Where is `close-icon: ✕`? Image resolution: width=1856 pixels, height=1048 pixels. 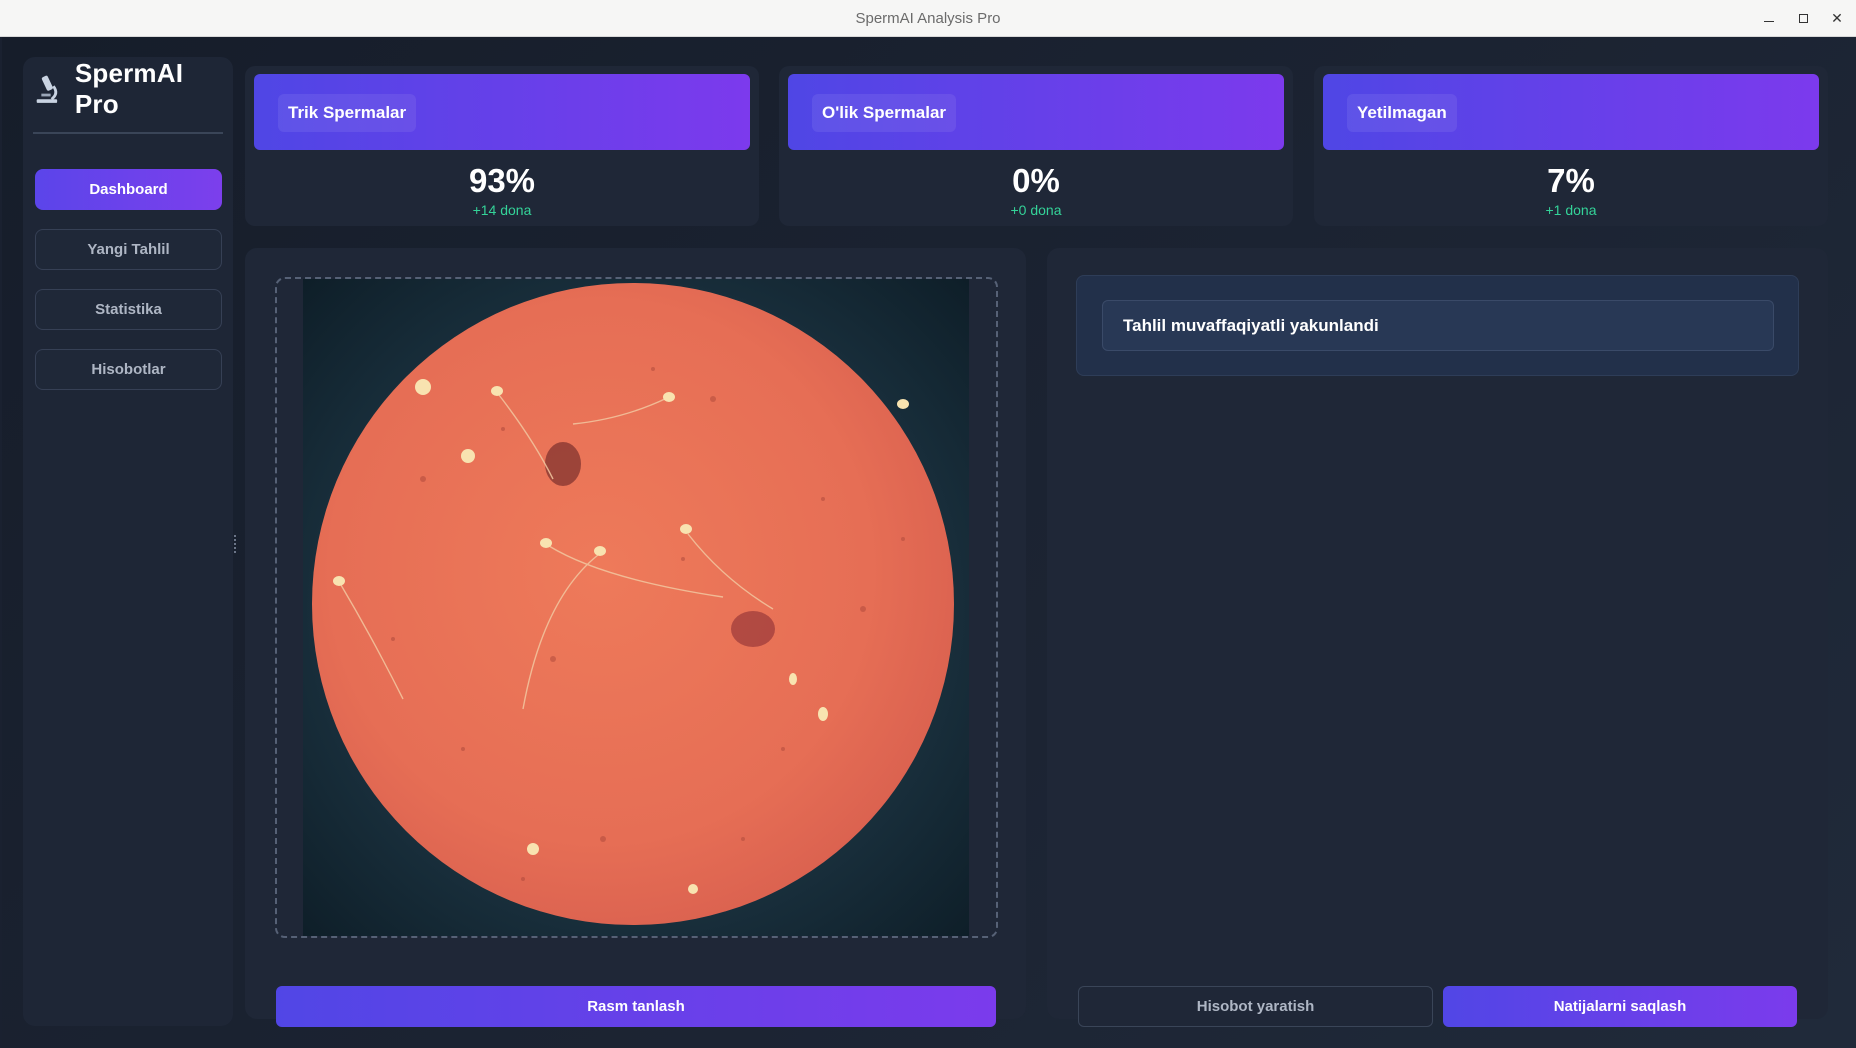 close-icon: ✕ is located at coordinates (1837, 18).